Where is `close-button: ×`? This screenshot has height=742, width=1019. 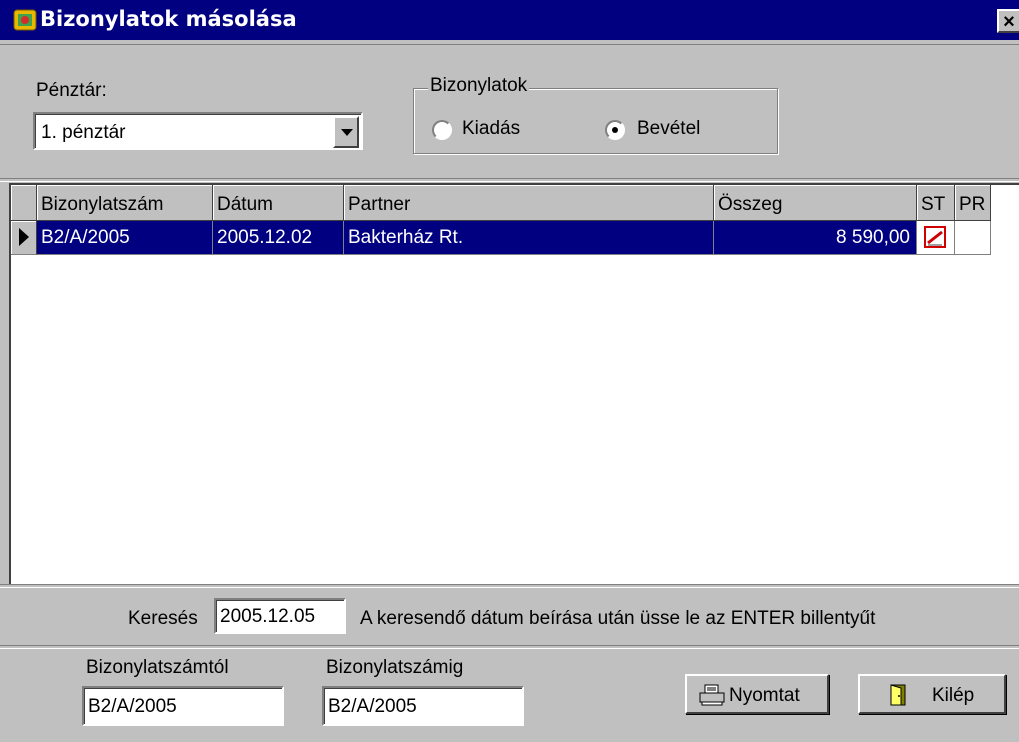 close-button: × is located at coordinates (1008, 21).